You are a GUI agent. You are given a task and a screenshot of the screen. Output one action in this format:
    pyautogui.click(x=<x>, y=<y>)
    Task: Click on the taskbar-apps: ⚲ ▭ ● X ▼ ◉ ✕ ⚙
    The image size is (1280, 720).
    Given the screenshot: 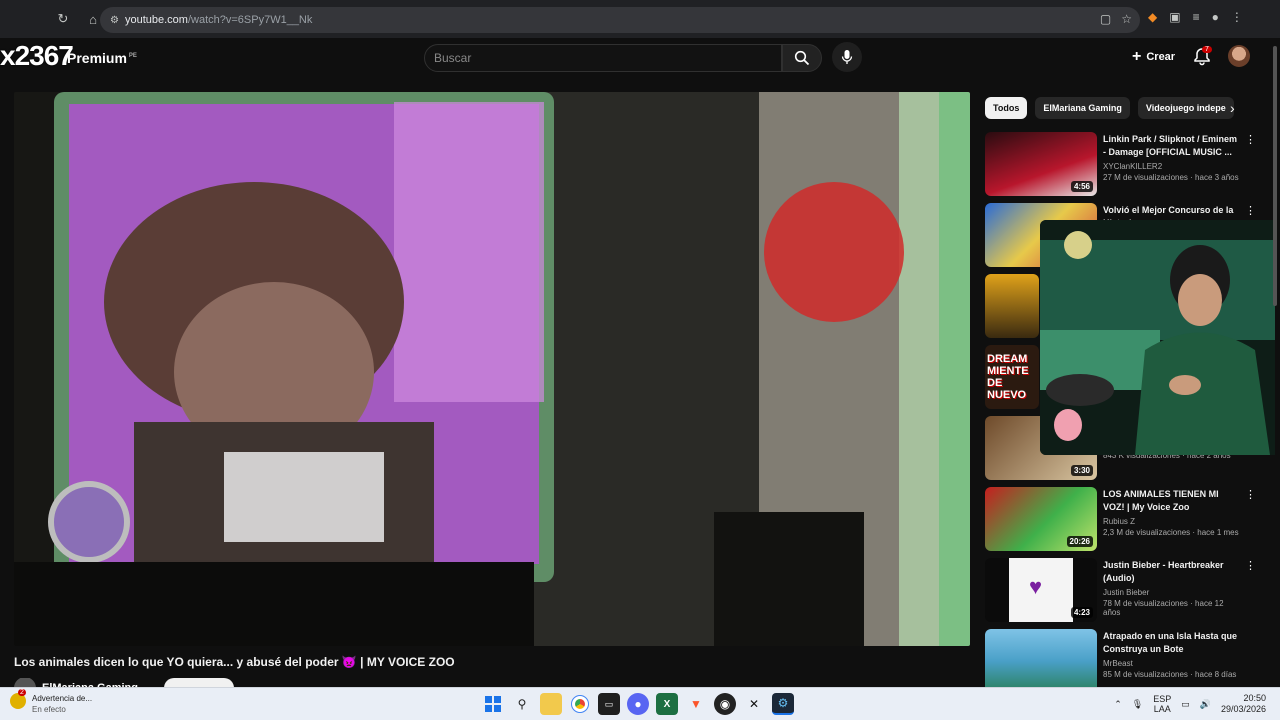 What is the action you would take?
    pyautogui.click(x=638, y=704)
    